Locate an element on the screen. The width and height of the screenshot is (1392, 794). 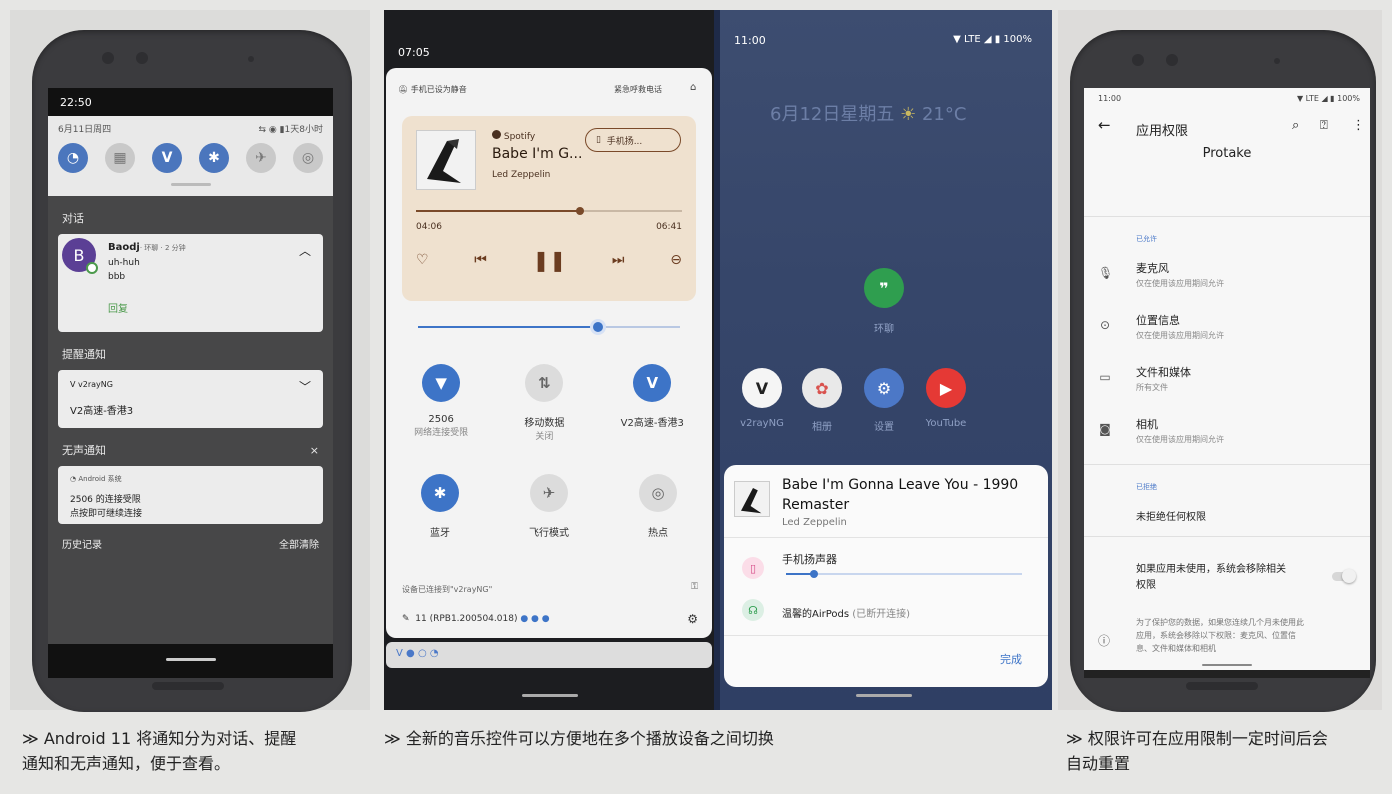
previous-icon: ⏮ is located at coordinates (480, 260).